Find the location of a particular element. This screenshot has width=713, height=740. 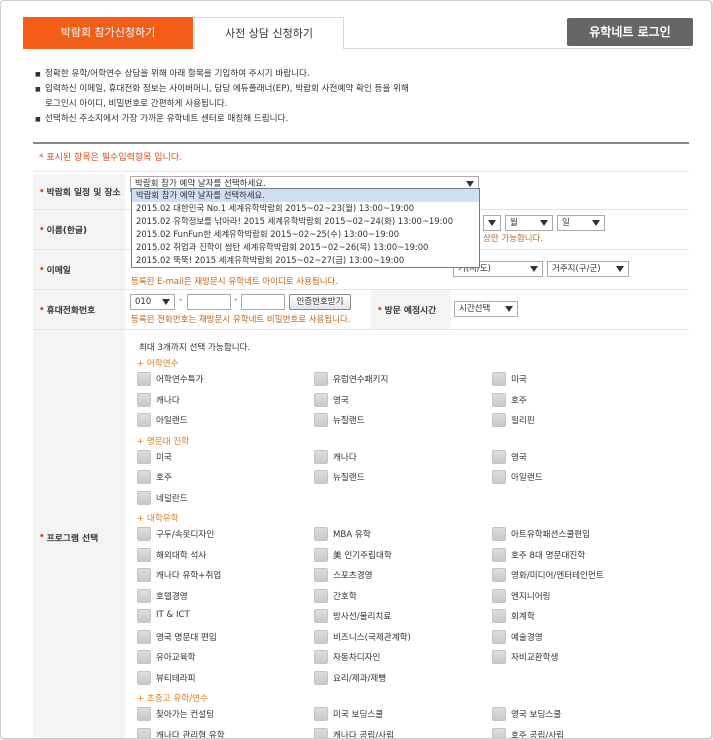

program-checkbox-label: IT & ICT is located at coordinates (173, 615).